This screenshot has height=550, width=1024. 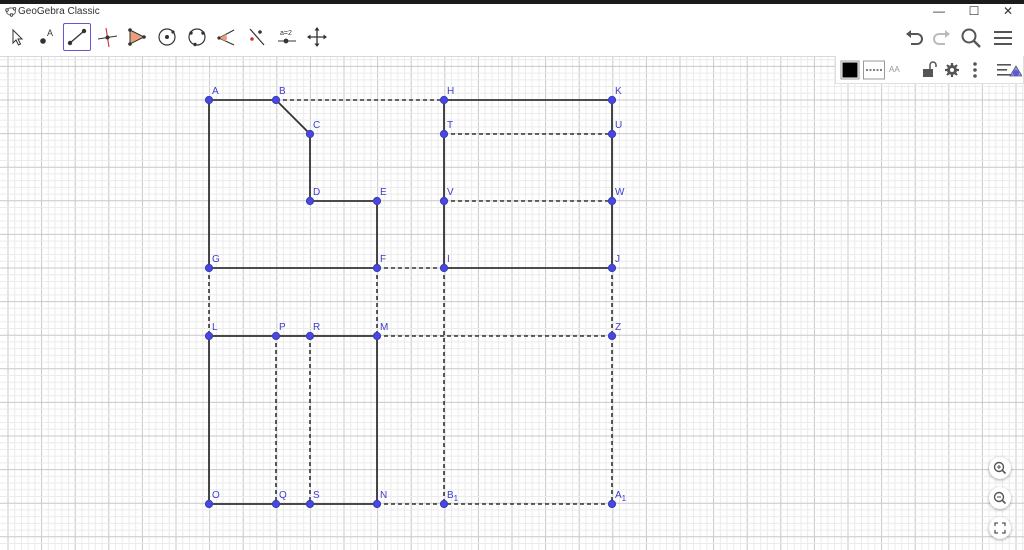 What do you see at coordinates (276, 504) in the screenshot?
I see `point-Q` at bounding box center [276, 504].